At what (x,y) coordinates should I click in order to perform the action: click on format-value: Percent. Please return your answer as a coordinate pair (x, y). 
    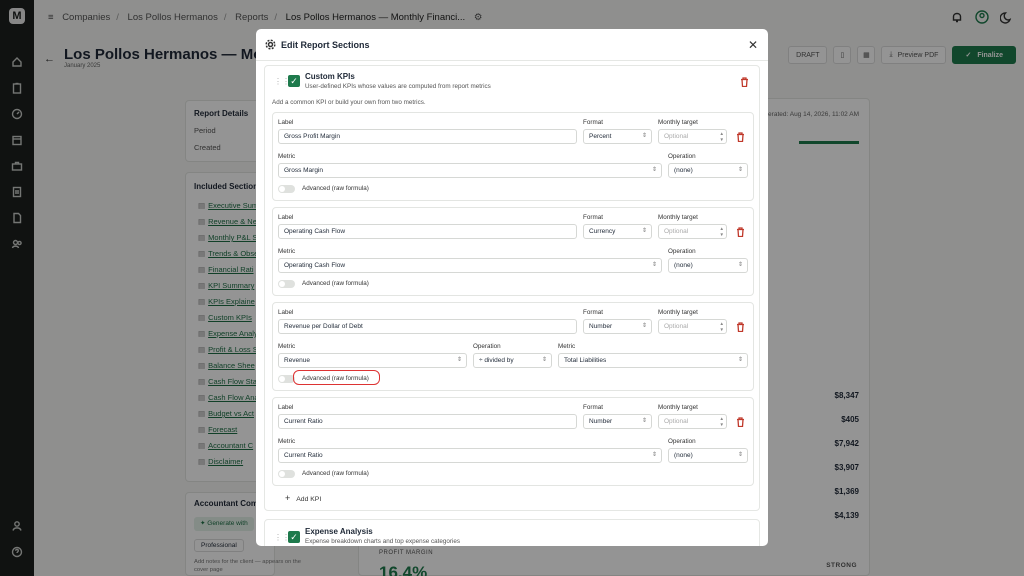
    Looking at the image, I should click on (600, 136).